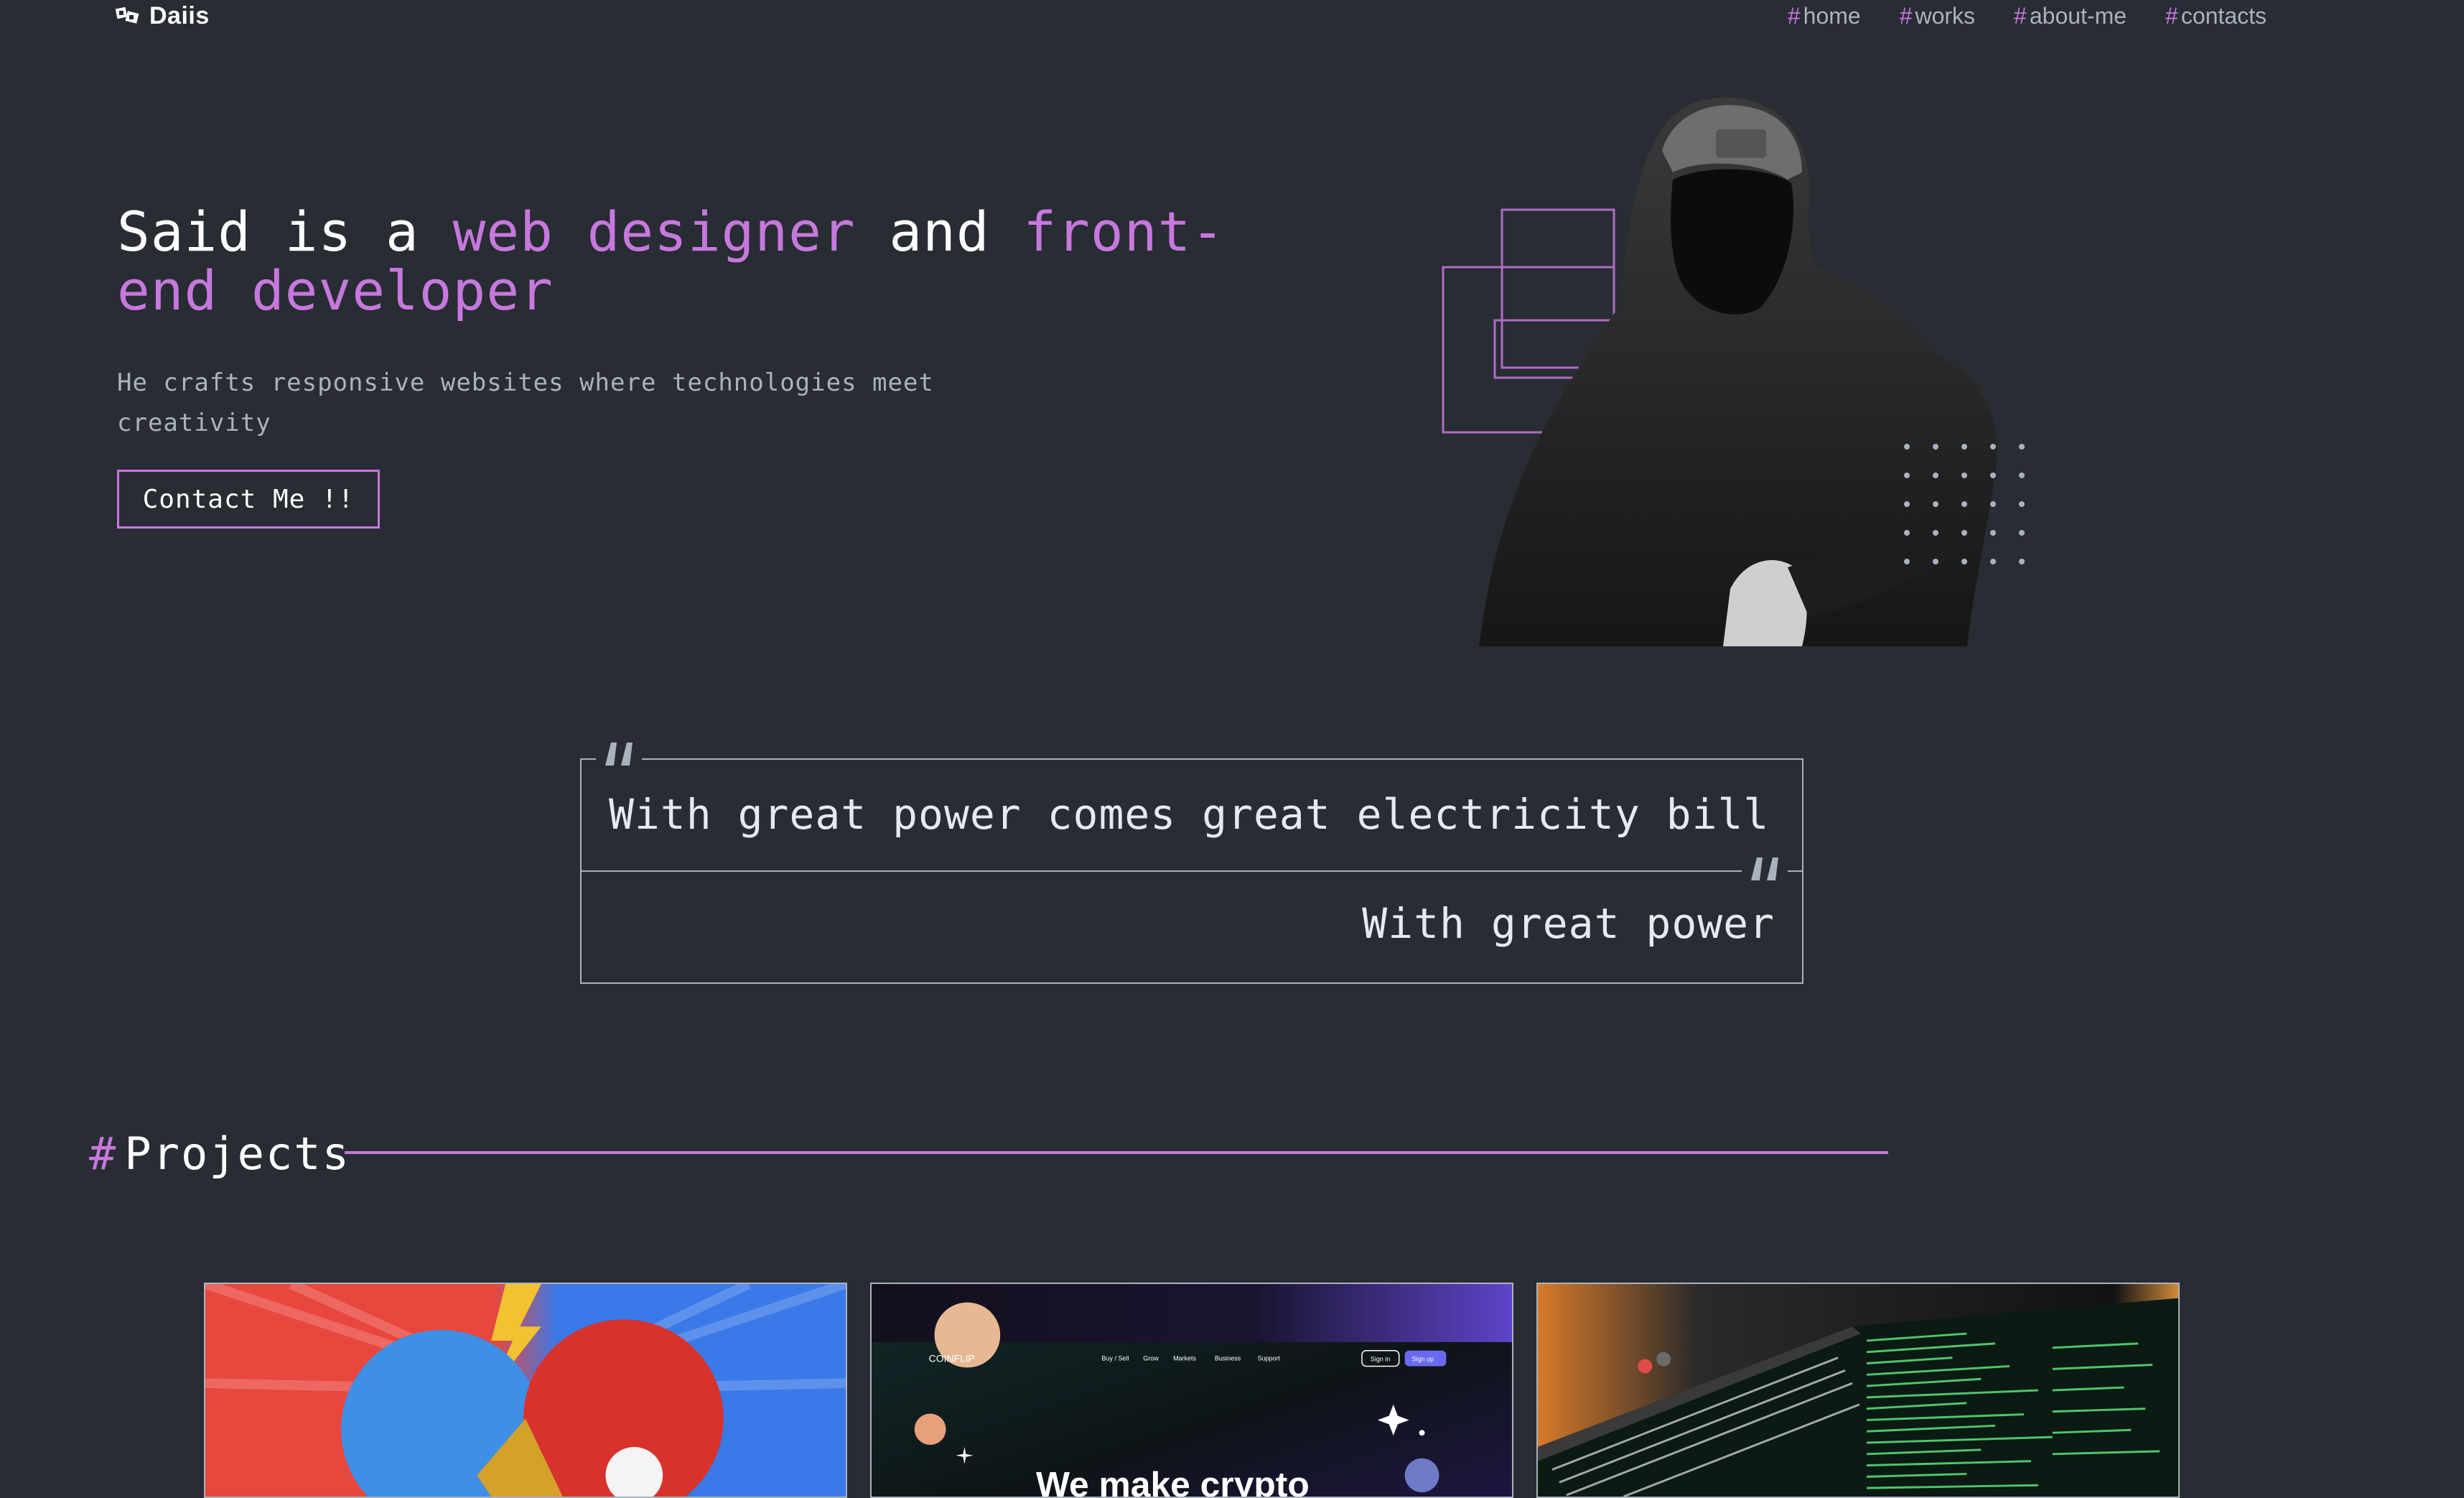  What do you see at coordinates (1423, 1359) in the screenshot?
I see `coinflip-sign-up: Sign up` at bounding box center [1423, 1359].